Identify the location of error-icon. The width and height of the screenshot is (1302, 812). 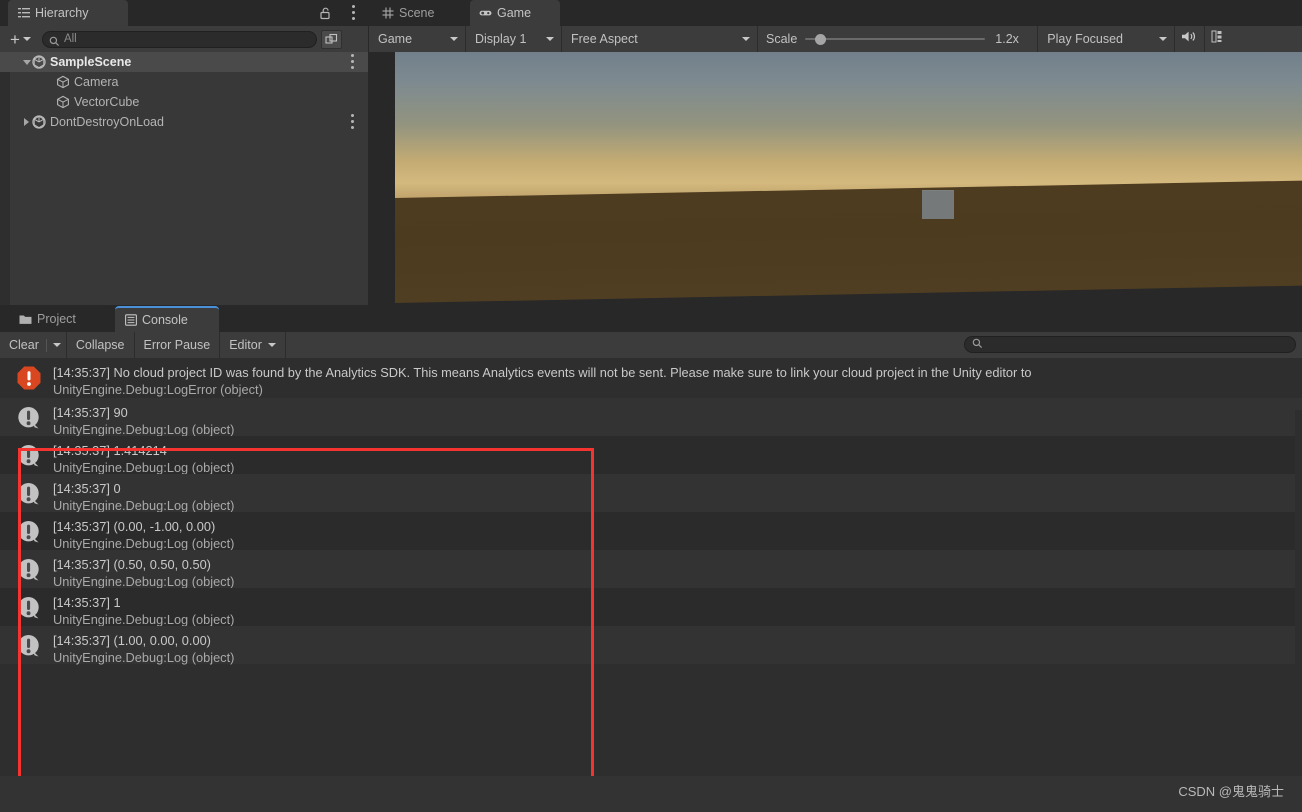
(29, 378).